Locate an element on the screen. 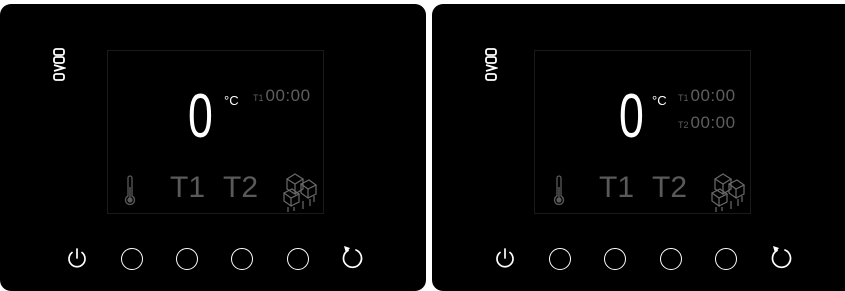 This screenshot has width=845, height=291. lcd-display: 0 °C T1 00:00 T1 T2 is located at coordinates (215, 132).